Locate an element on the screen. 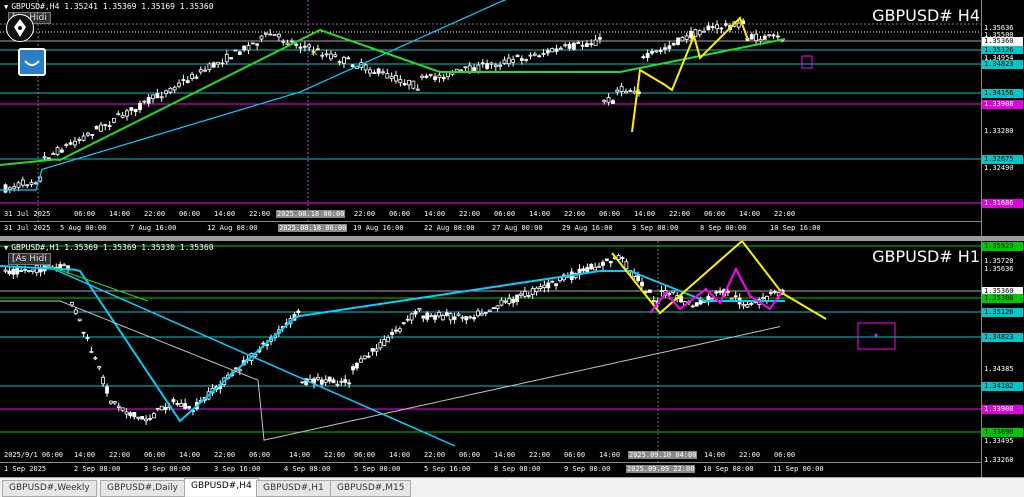  time-axis-label: 29 Aug 16:00 is located at coordinates (587, 228).